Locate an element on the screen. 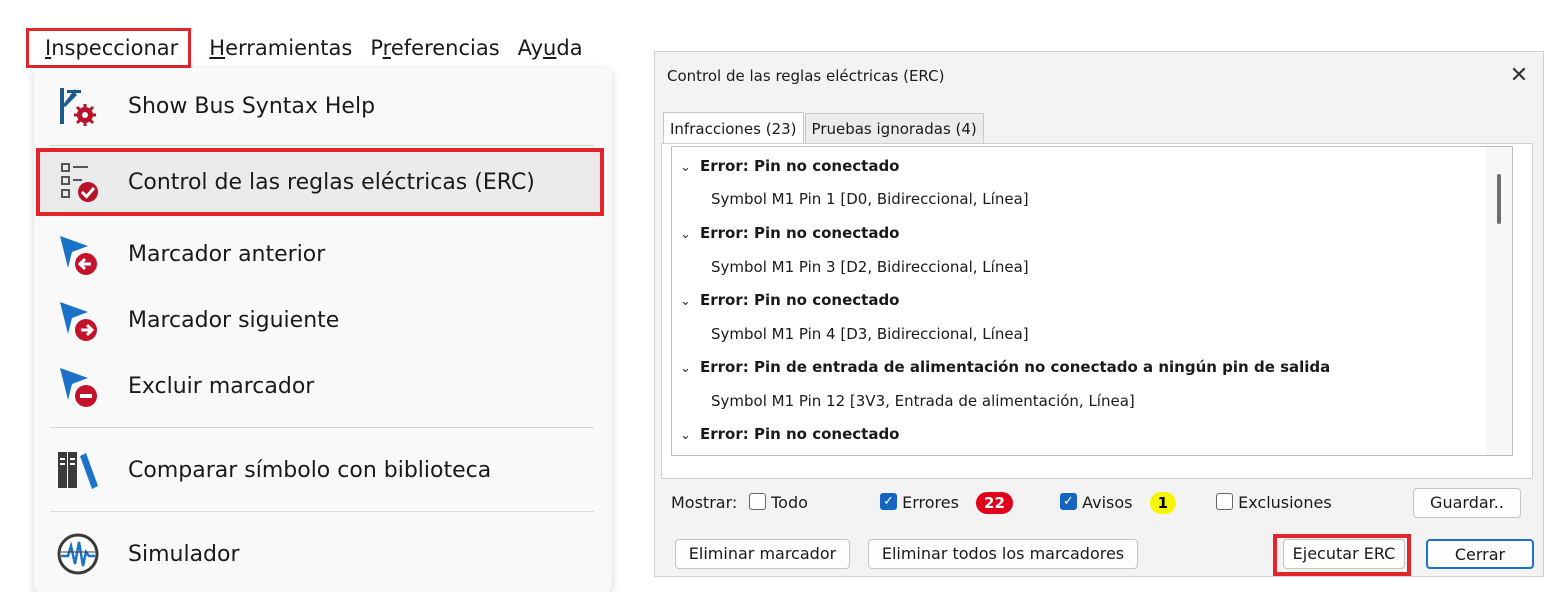 This screenshot has height=592, width=1555. eliminar-todos-marcadores-button: Eliminar todos los marcadores is located at coordinates (1003, 554).